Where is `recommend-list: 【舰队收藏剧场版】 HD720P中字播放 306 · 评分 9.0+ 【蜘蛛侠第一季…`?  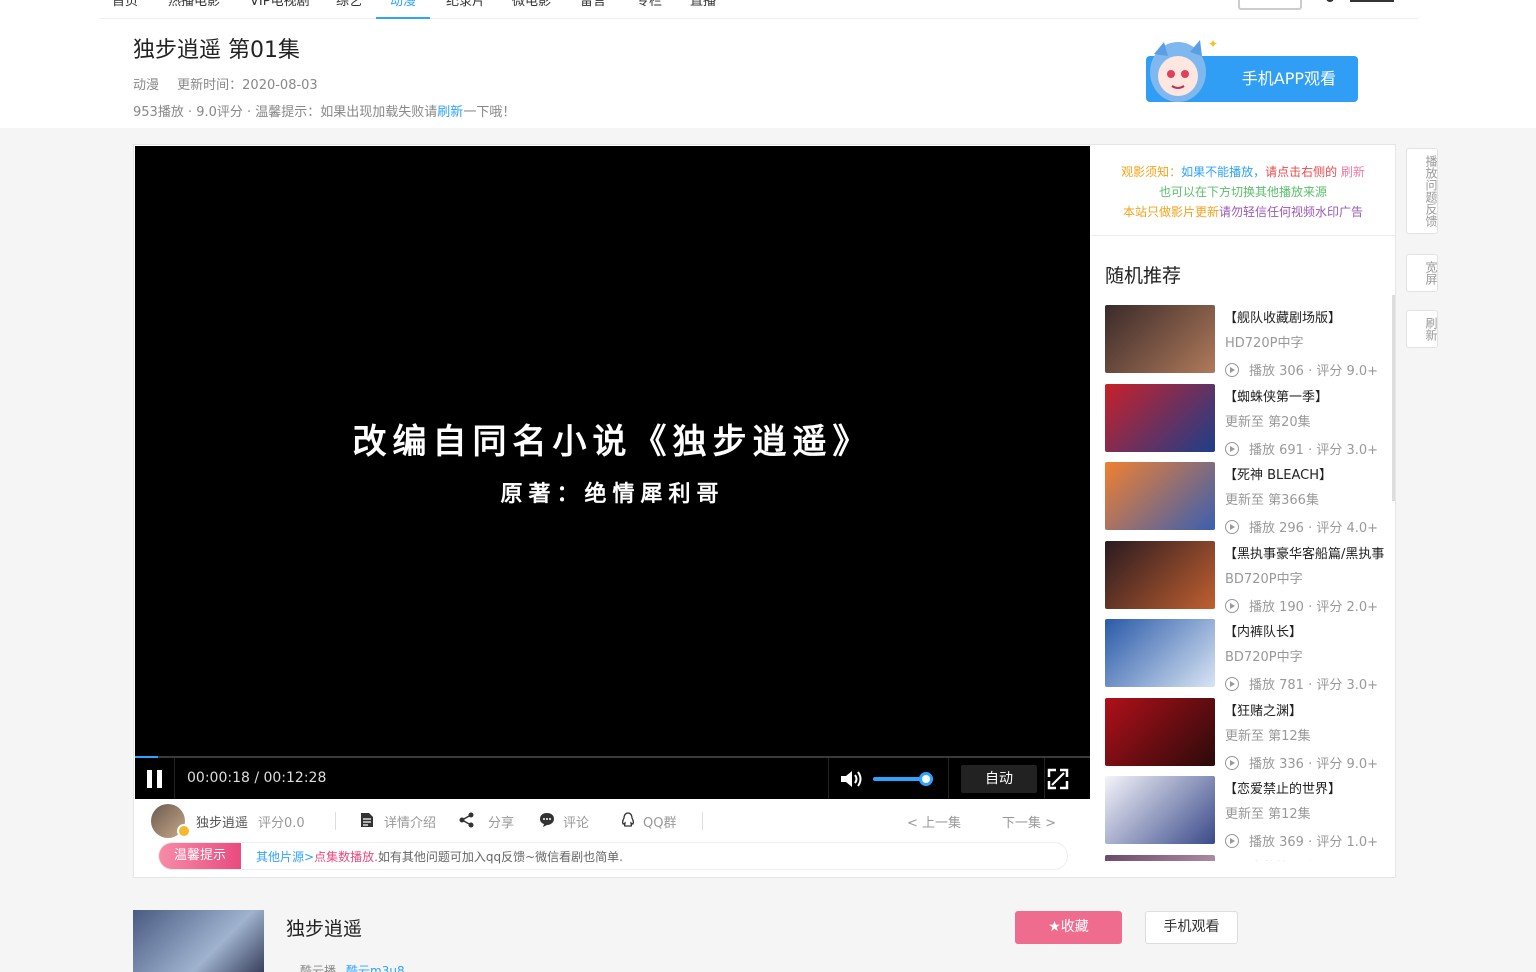 recommend-list: 【舰队收藏剧场版】 HD720P中字播放 306 · 评分 9.0+ 【蜘蛛侠第一季… is located at coordinates (1249, 583).